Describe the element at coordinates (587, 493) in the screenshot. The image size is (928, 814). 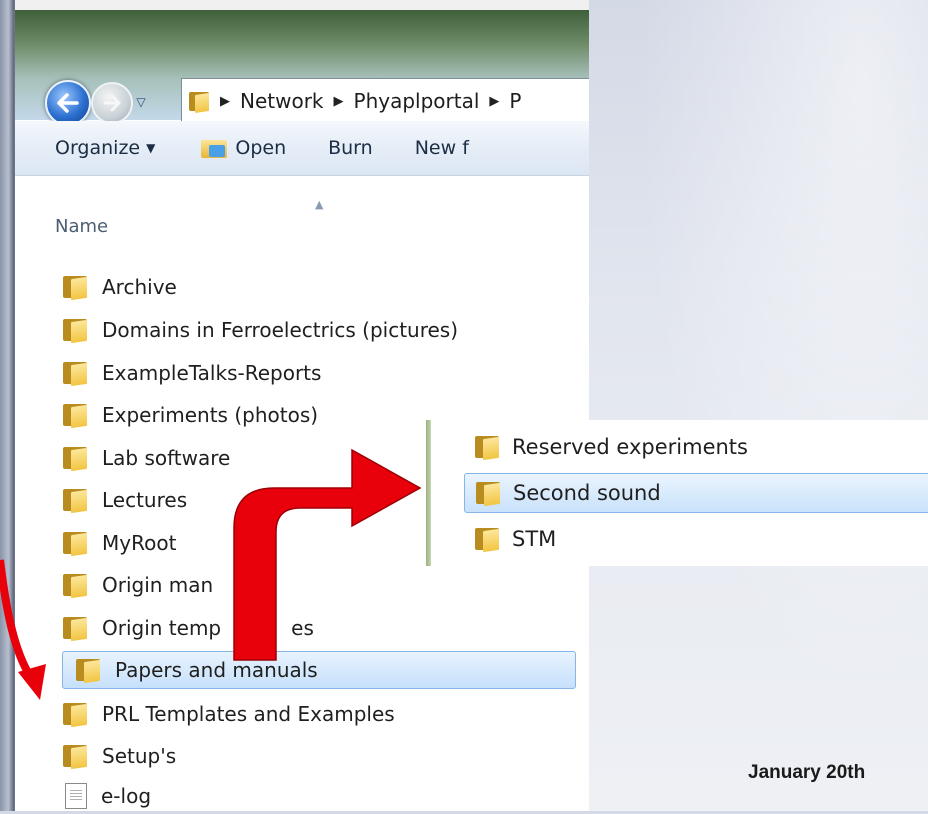
I see `subfolder-item-label: Second sound` at that location.